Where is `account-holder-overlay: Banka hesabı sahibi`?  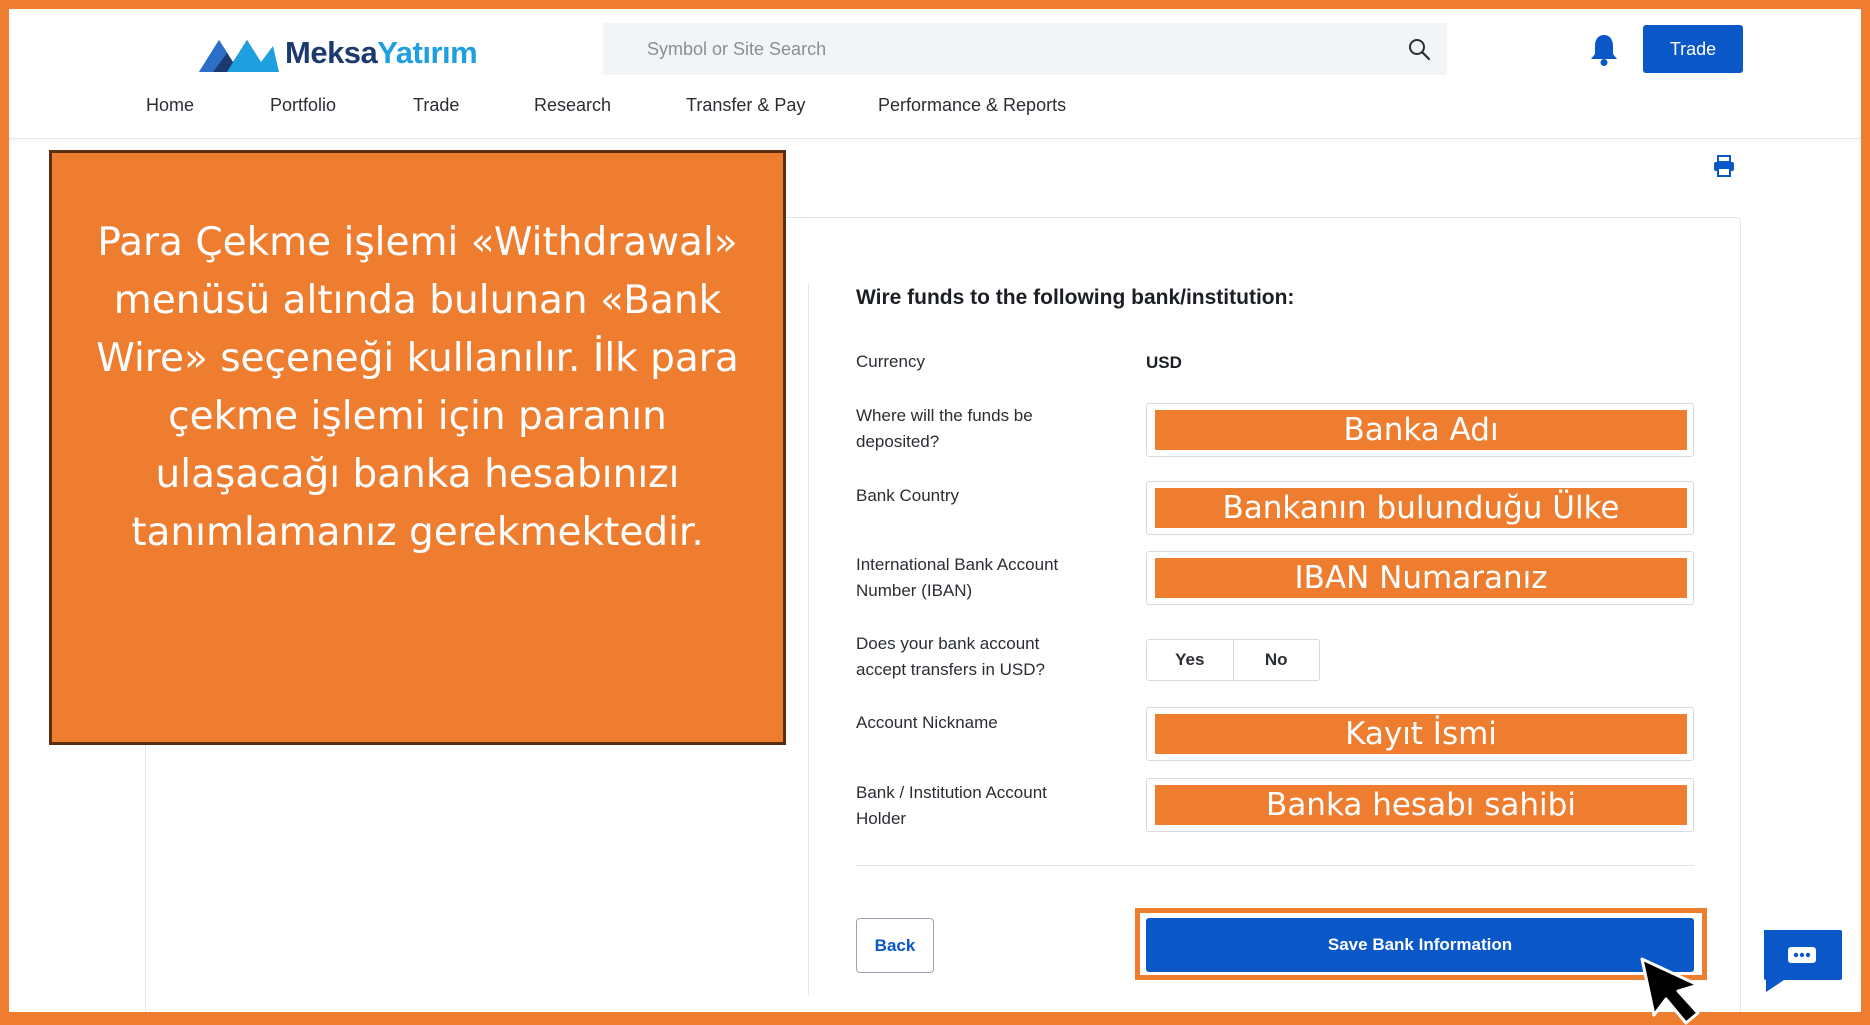 account-holder-overlay: Banka hesabı sahibi is located at coordinates (1421, 805).